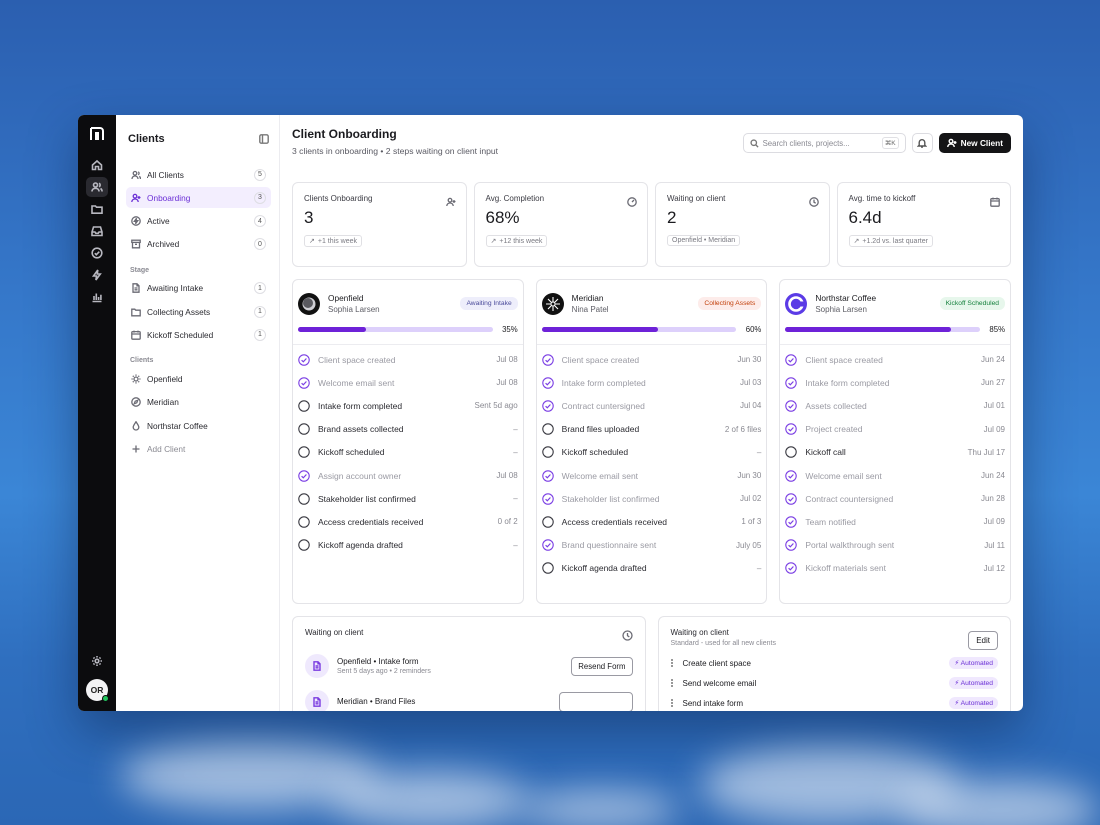  What do you see at coordinates (97, 413) in the screenshot?
I see `icon-rail: OR` at bounding box center [97, 413].